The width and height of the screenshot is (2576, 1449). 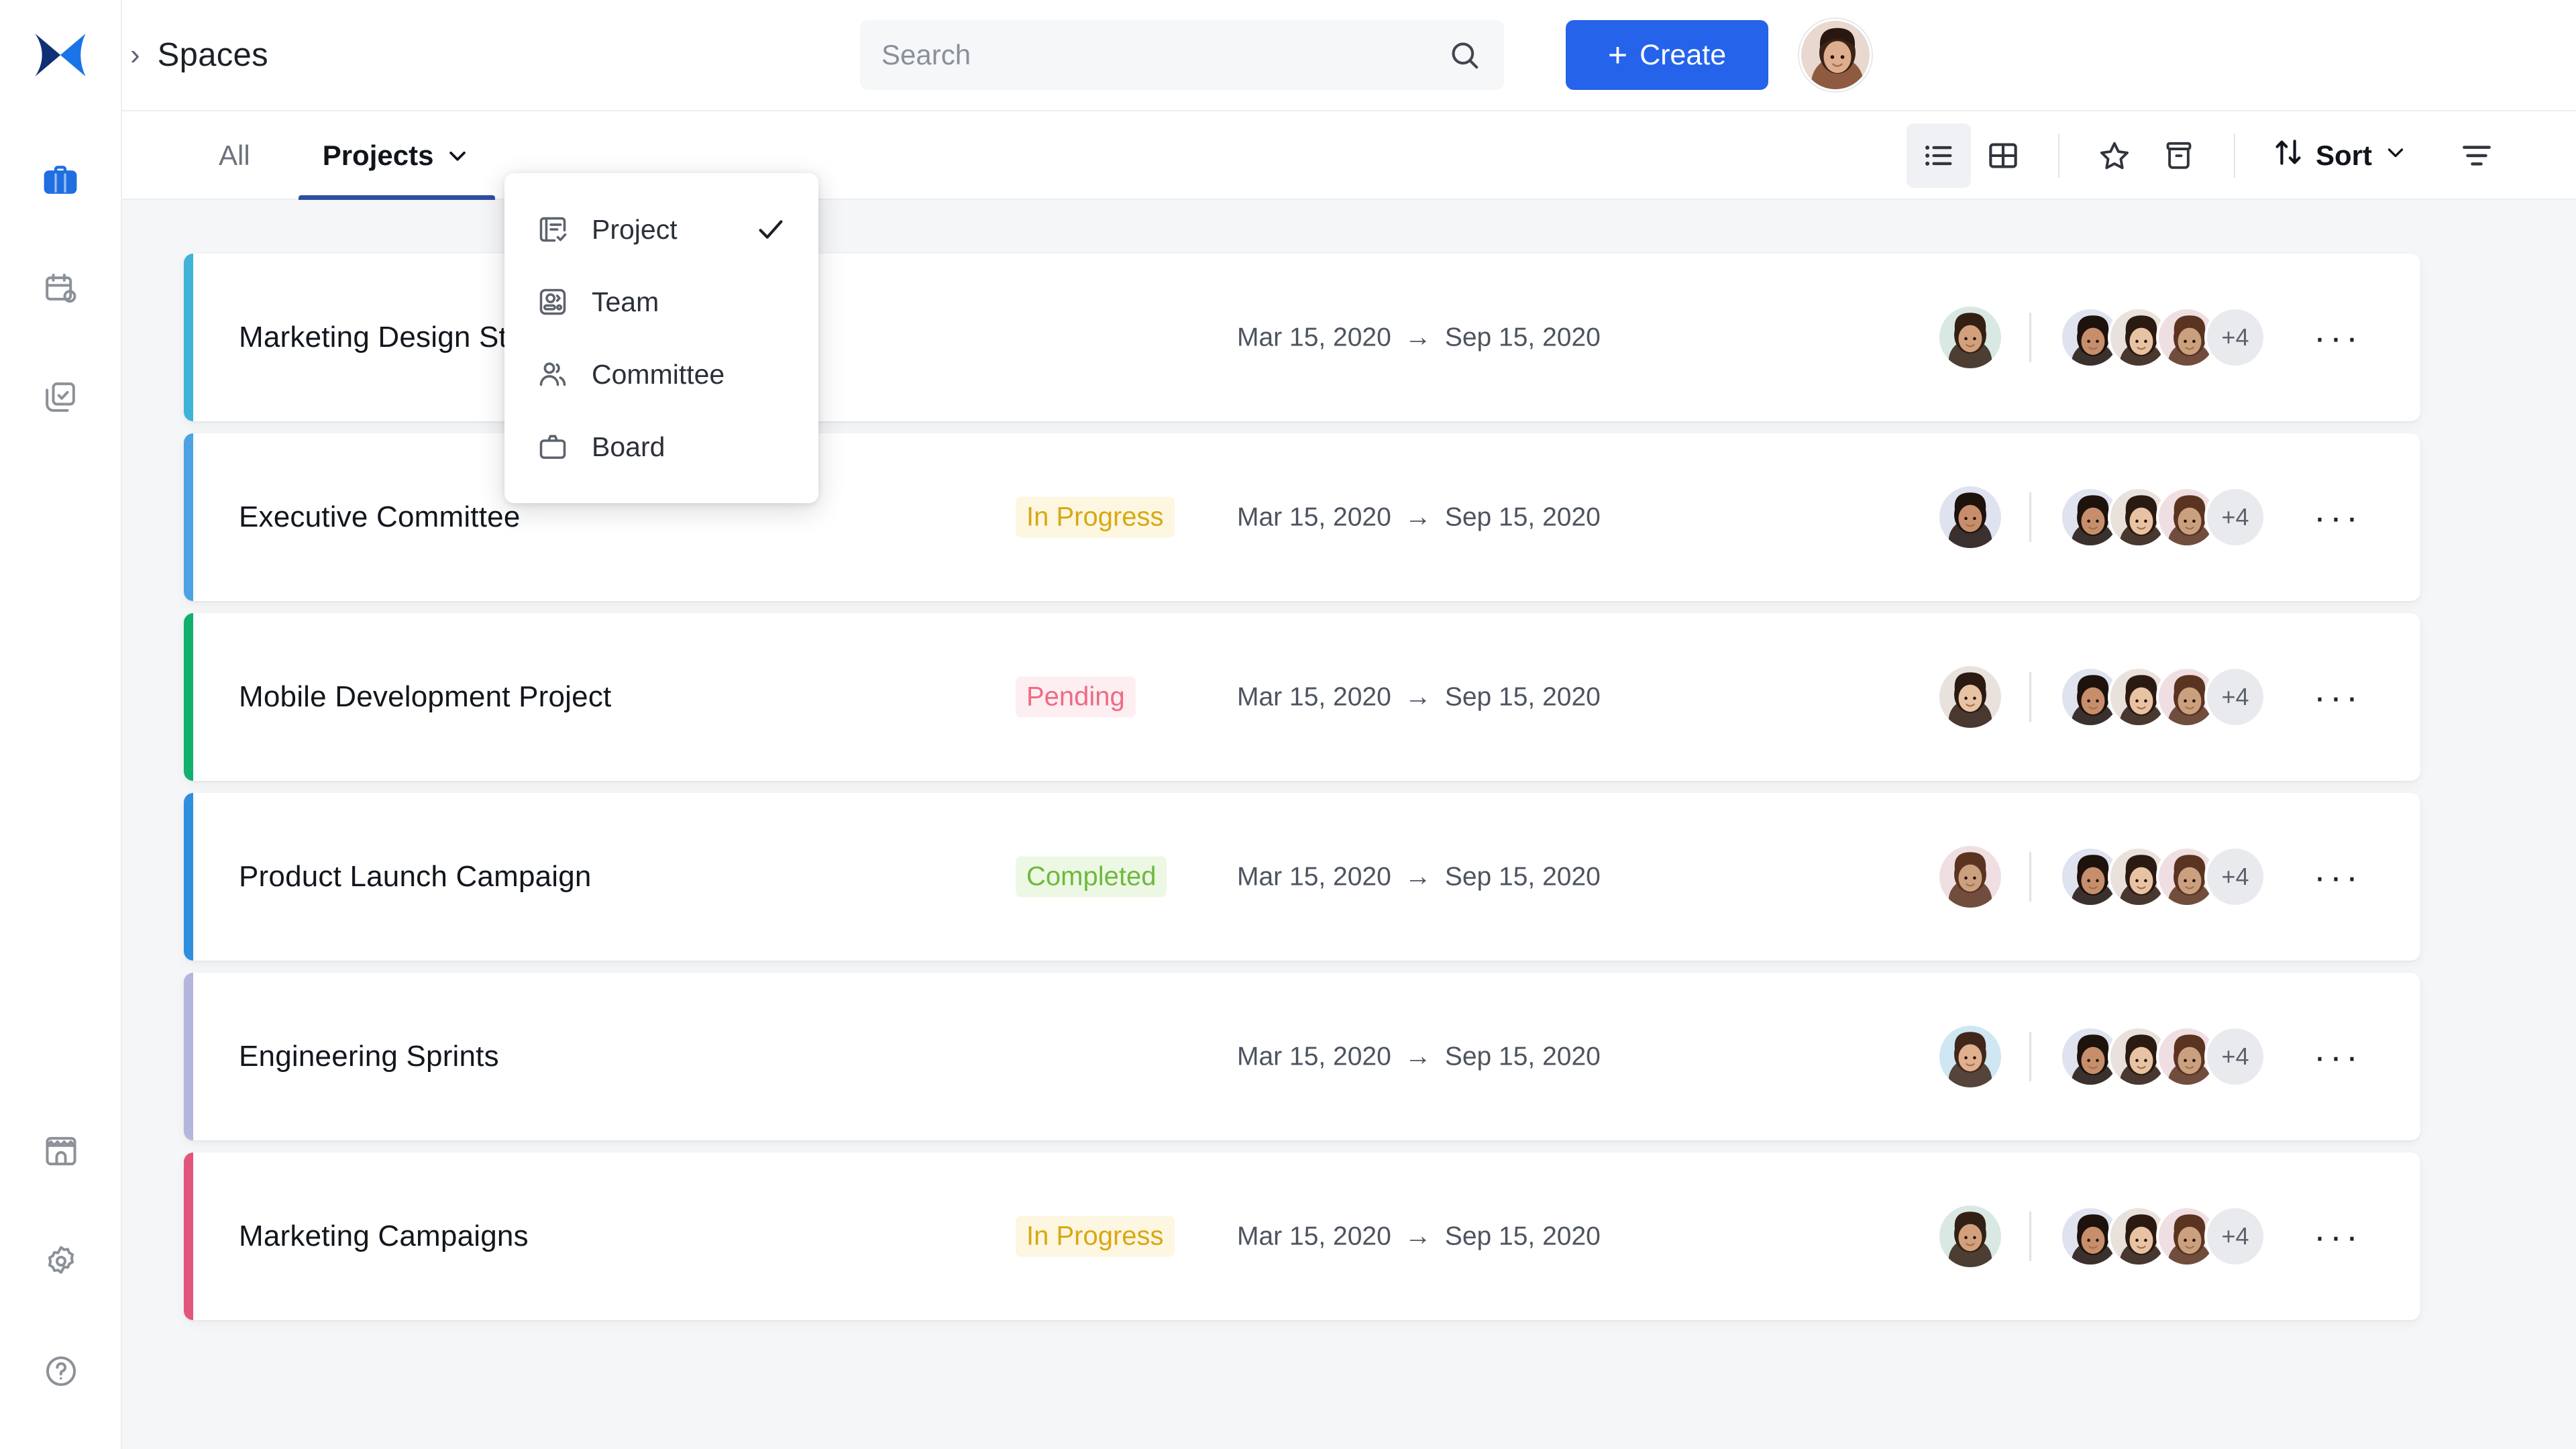 I want to click on dropdown-item-board: Board, so click(x=661, y=447).